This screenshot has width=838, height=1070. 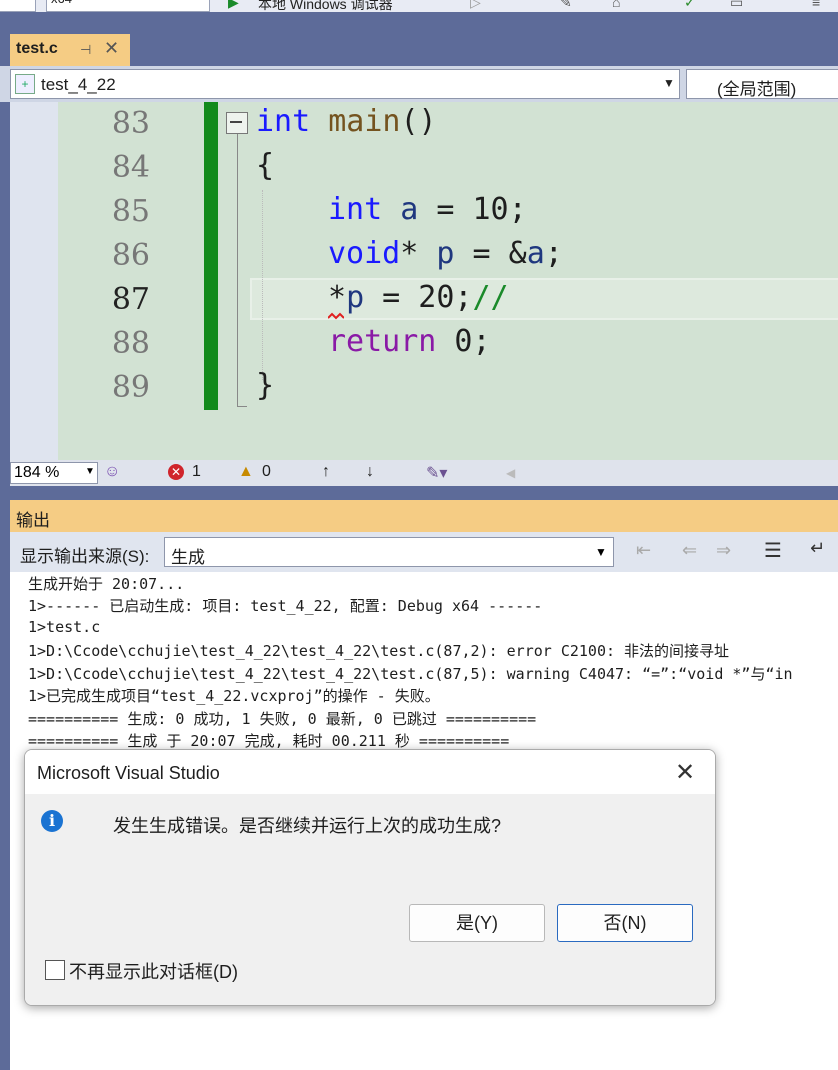 What do you see at coordinates (477, 923) in the screenshot?
I see `yes-button: 是(Y)` at bounding box center [477, 923].